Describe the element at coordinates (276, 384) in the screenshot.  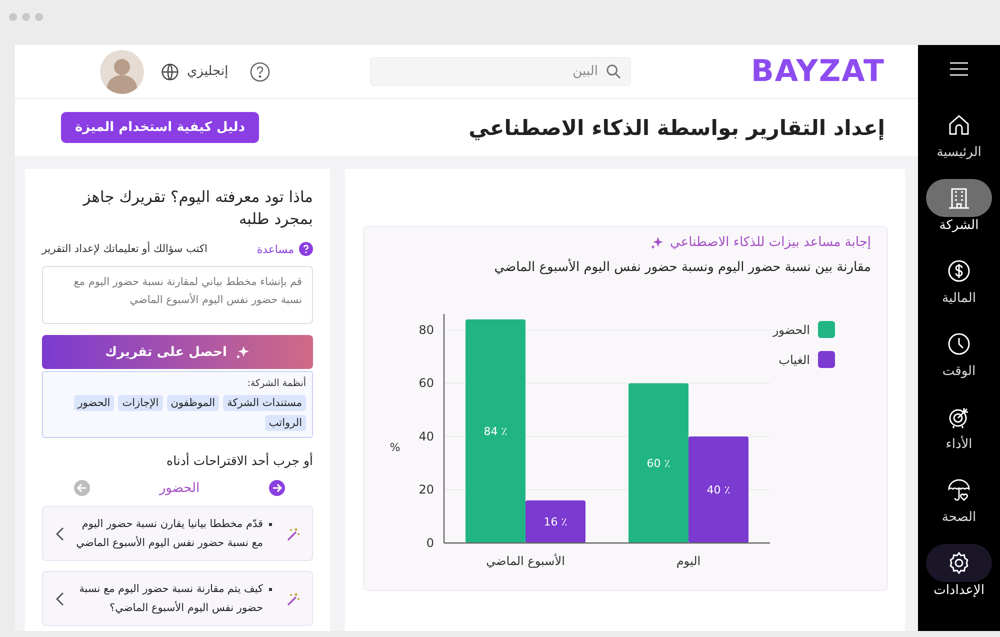
I see `systems-label: أنظمة الشركة:` at that location.